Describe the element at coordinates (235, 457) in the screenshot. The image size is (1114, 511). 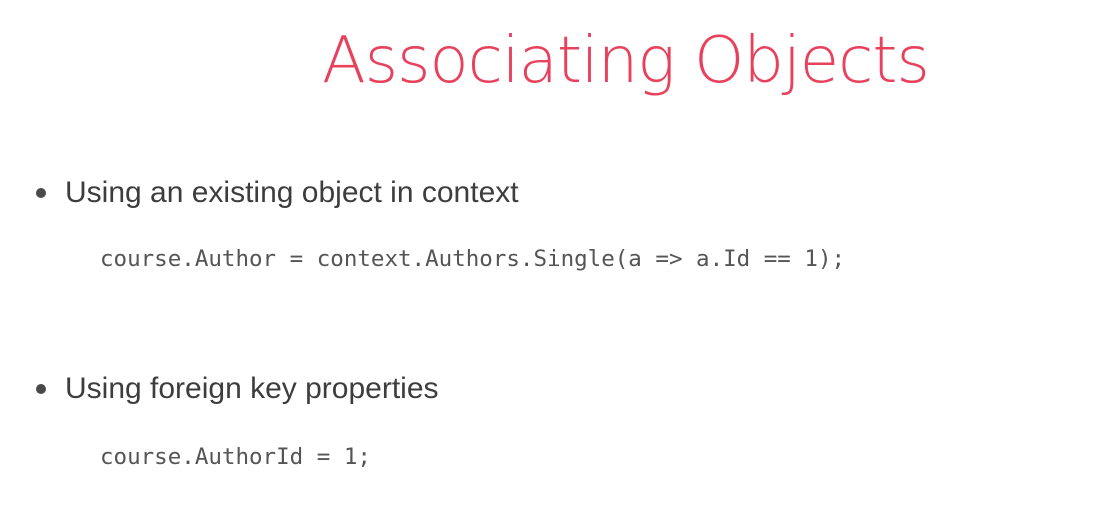
I see `code-snippet: course.AuthorId = 1;` at that location.